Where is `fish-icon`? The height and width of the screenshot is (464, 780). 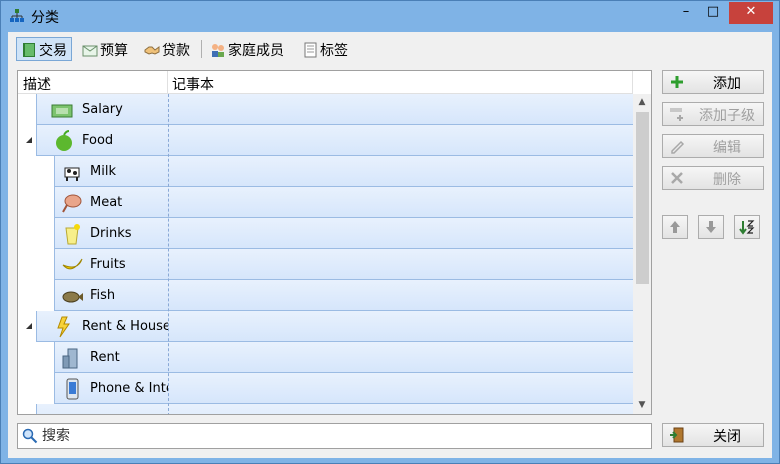 fish-icon is located at coordinates (72, 297).